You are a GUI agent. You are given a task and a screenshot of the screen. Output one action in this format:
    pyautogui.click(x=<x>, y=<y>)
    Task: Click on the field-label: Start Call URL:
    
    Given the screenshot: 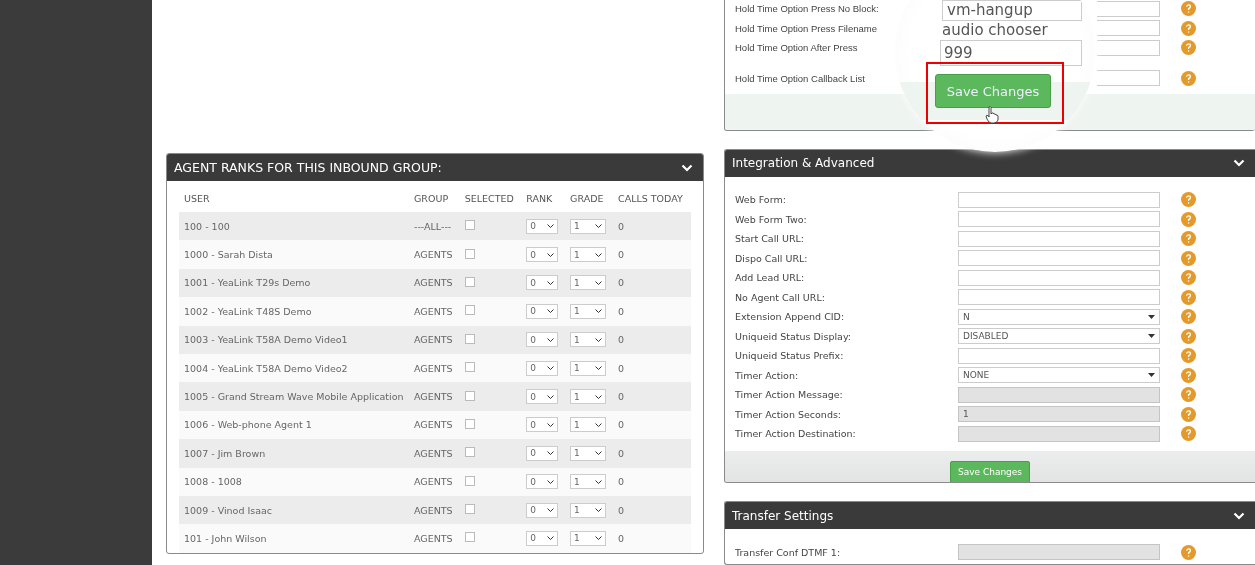 What is the action you would take?
    pyautogui.click(x=770, y=238)
    